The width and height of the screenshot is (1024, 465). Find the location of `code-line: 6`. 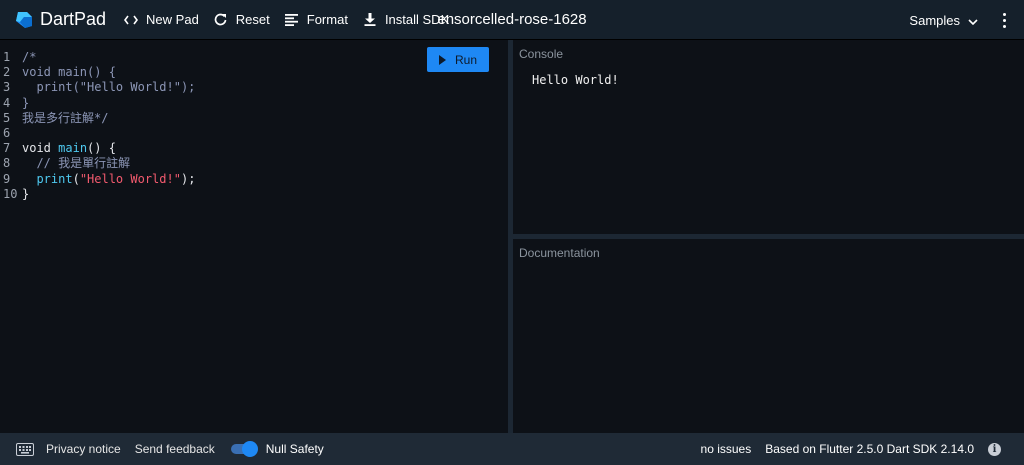

code-line: 6 is located at coordinates (97, 133).